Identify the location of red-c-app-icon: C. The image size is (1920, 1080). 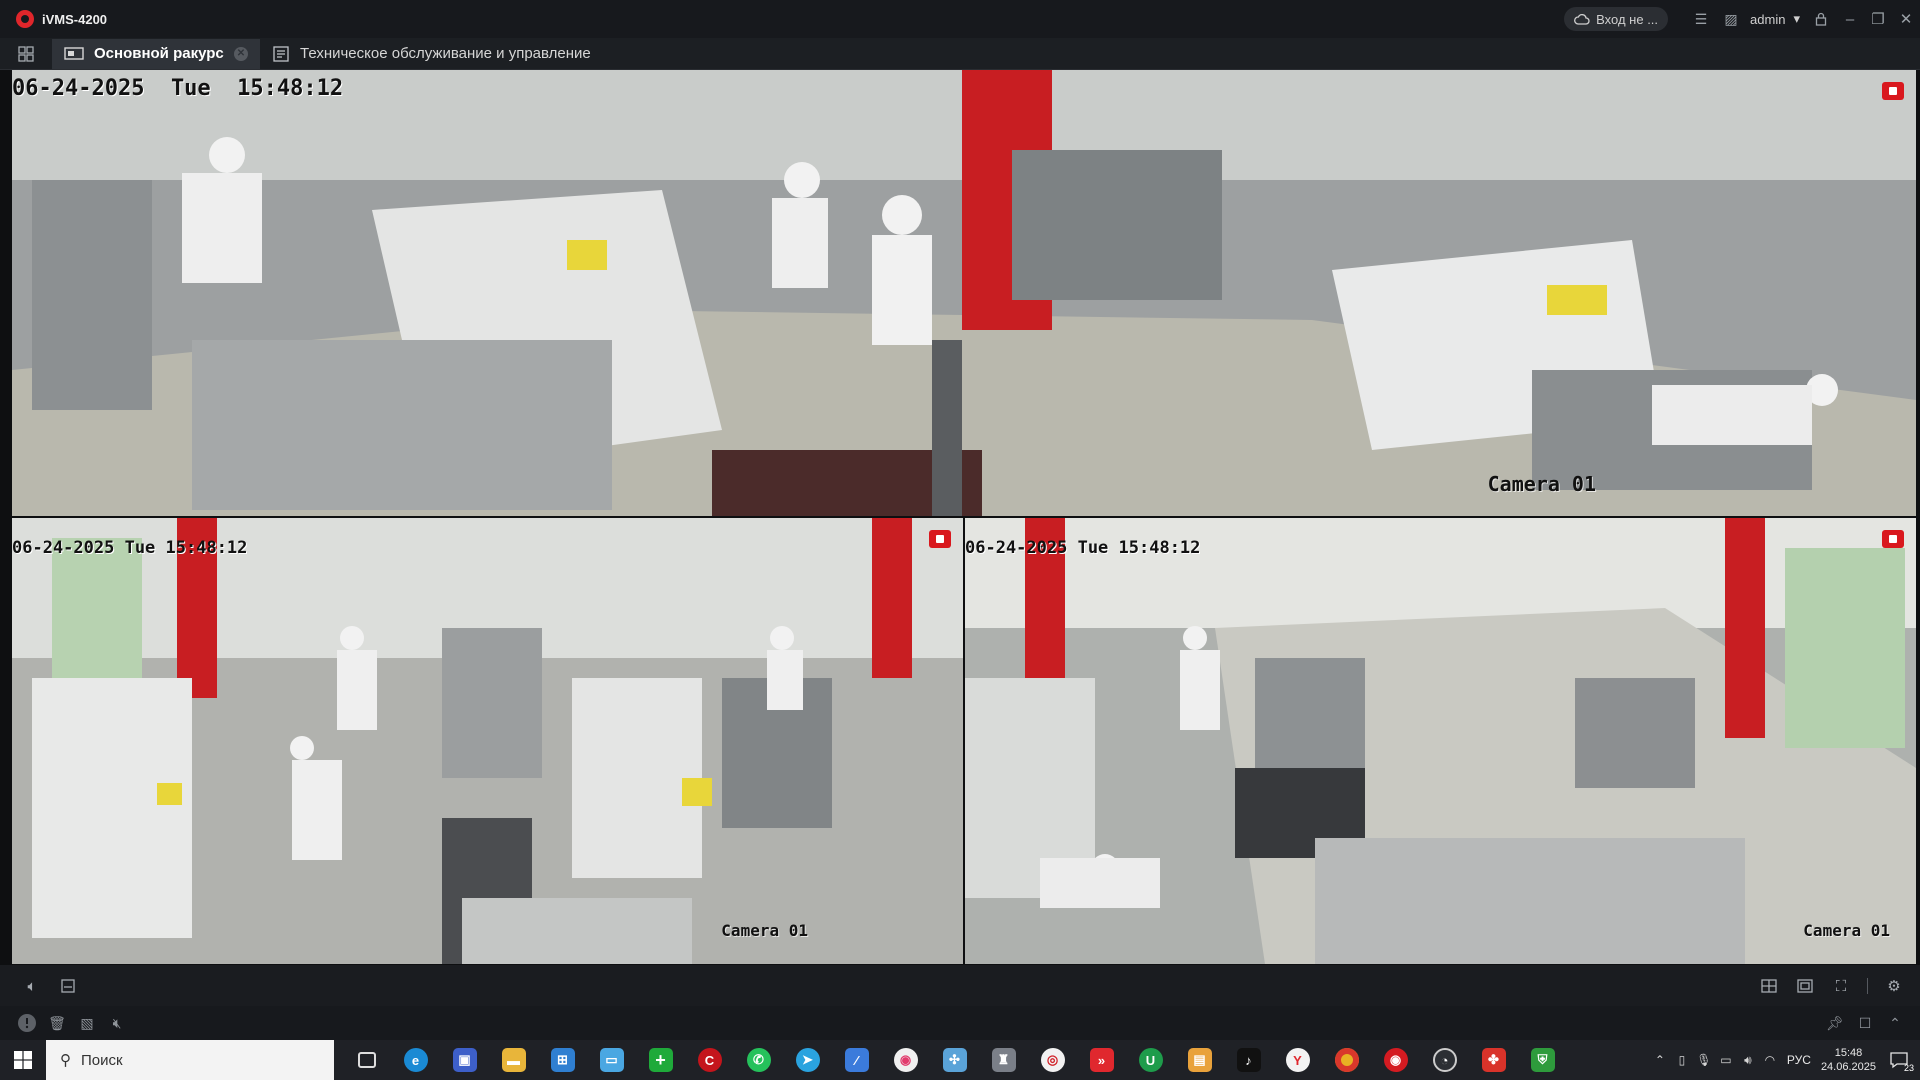
(709, 1060).